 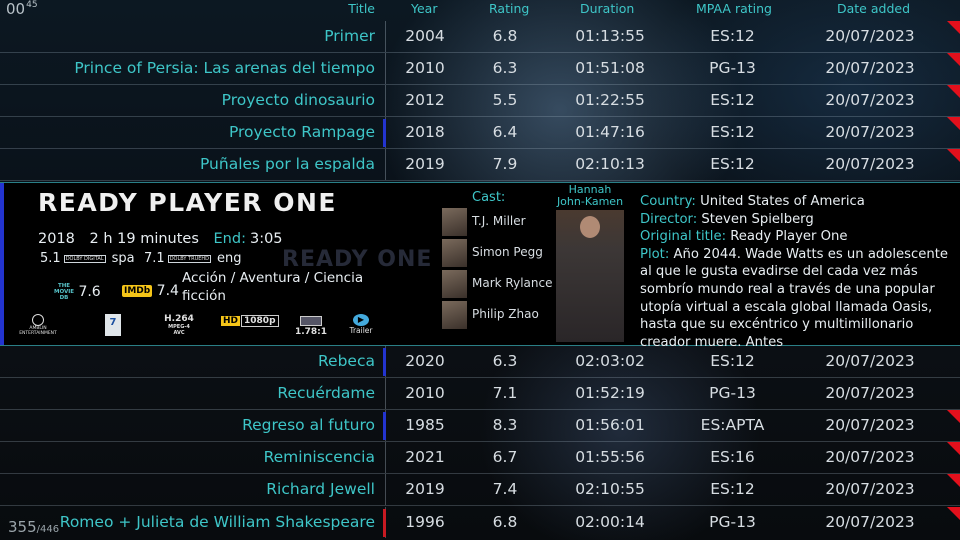 I want to click on screen-icon, so click(x=311, y=321).